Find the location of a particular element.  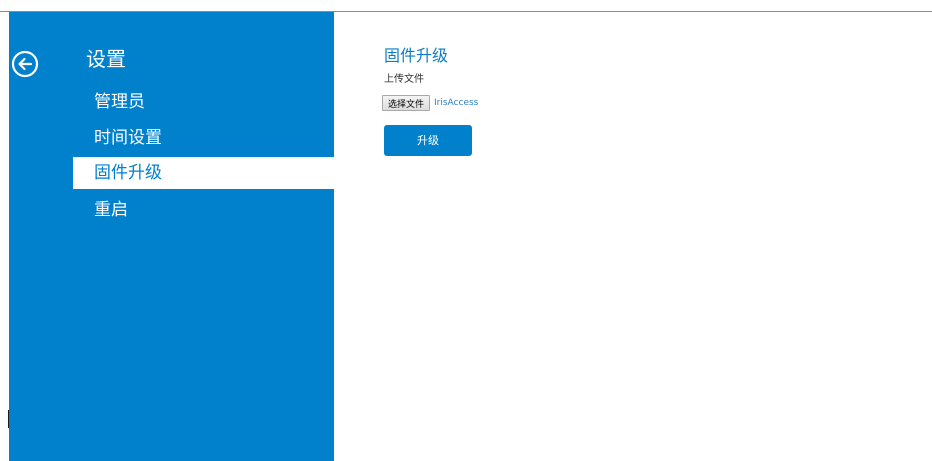

sidebar-item-label: 管理员 is located at coordinates (119, 102).